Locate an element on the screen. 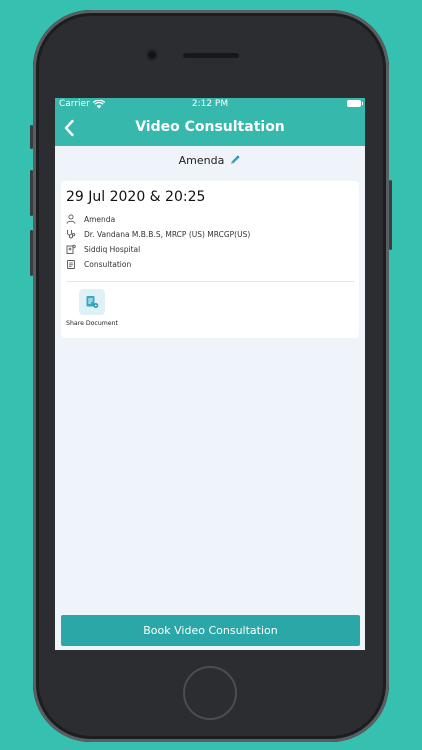 The height and width of the screenshot is (750, 422). book-video-consultation-button: Book Video Consultation is located at coordinates (210, 630).